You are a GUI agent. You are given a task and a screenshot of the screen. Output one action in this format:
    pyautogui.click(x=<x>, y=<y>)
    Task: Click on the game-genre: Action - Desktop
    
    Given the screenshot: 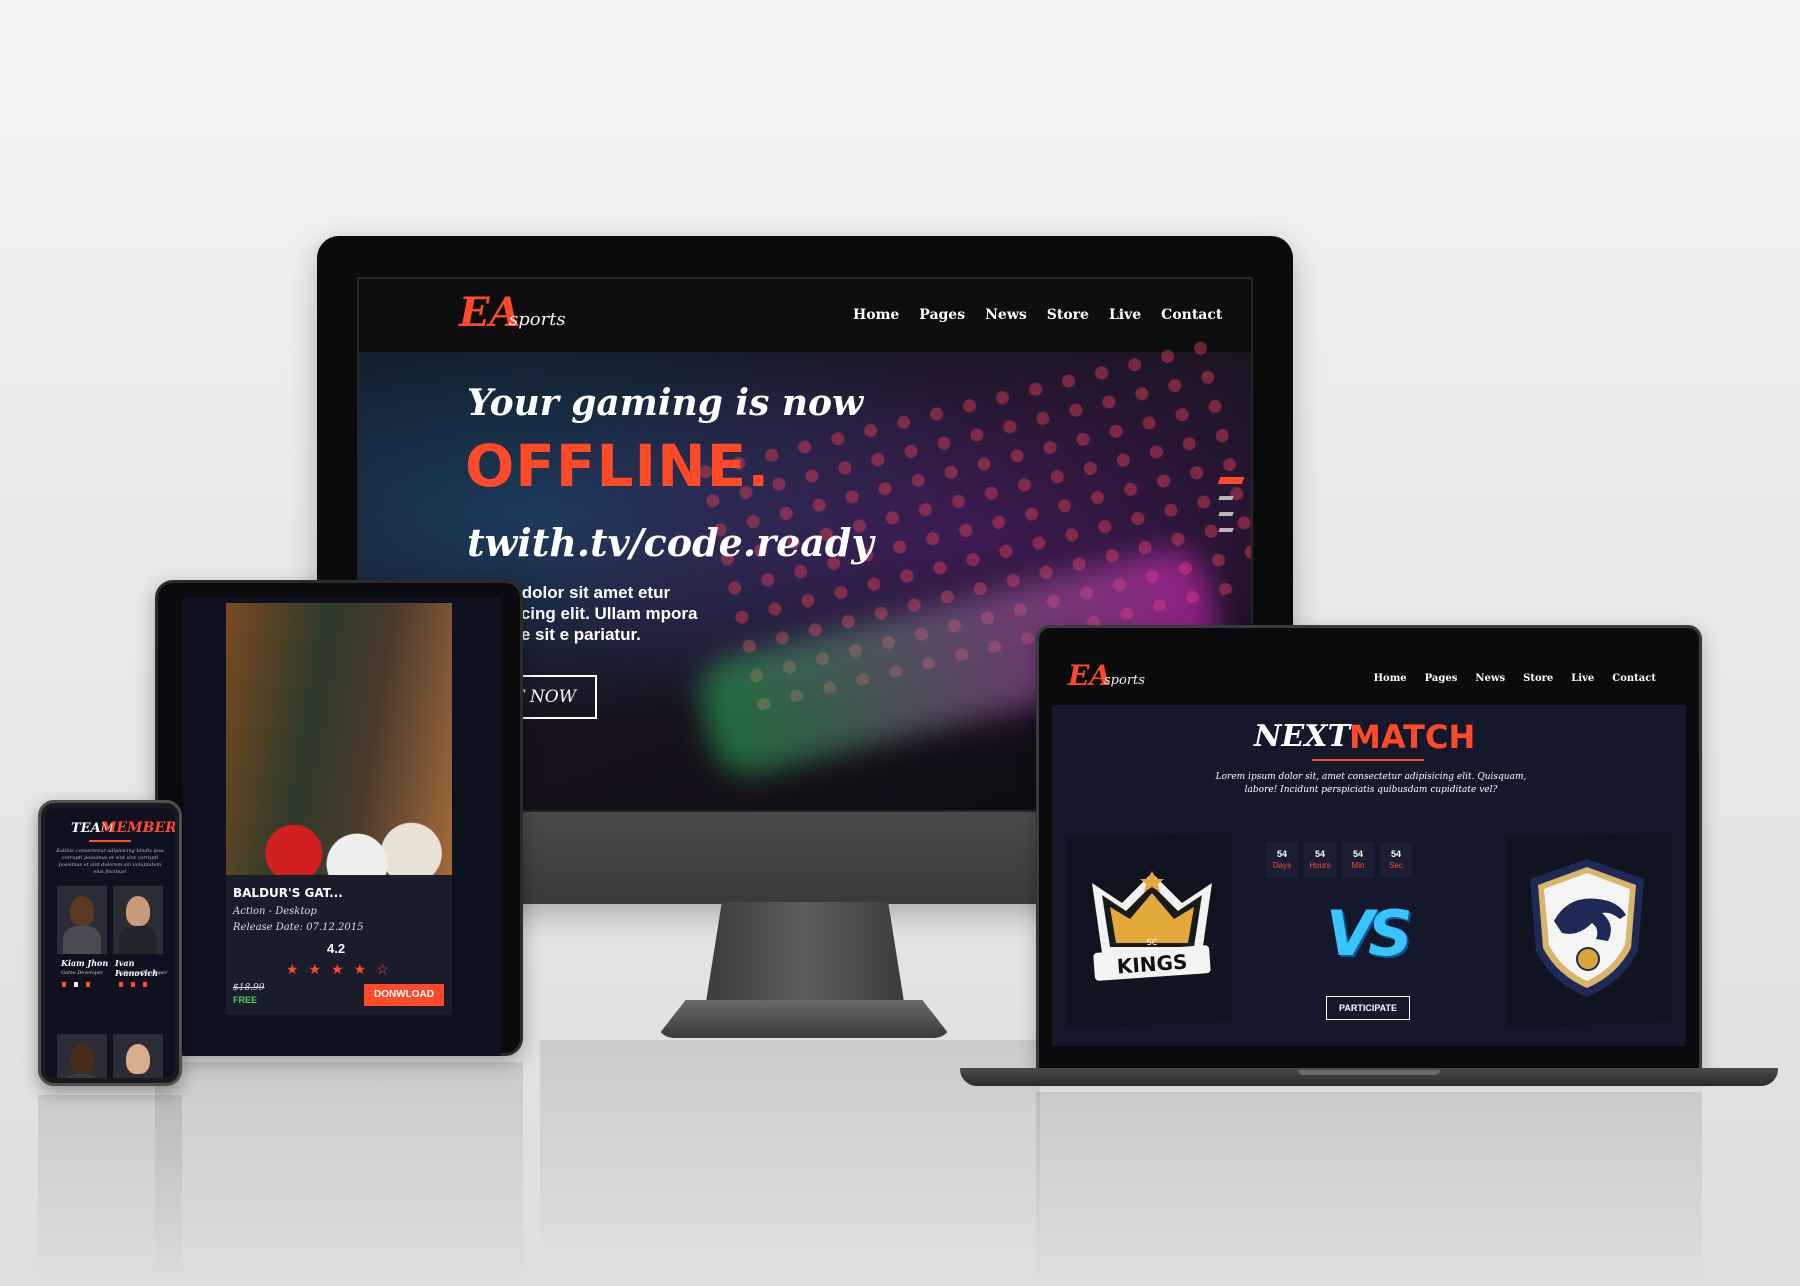 What is the action you would take?
    pyautogui.click(x=275, y=911)
    